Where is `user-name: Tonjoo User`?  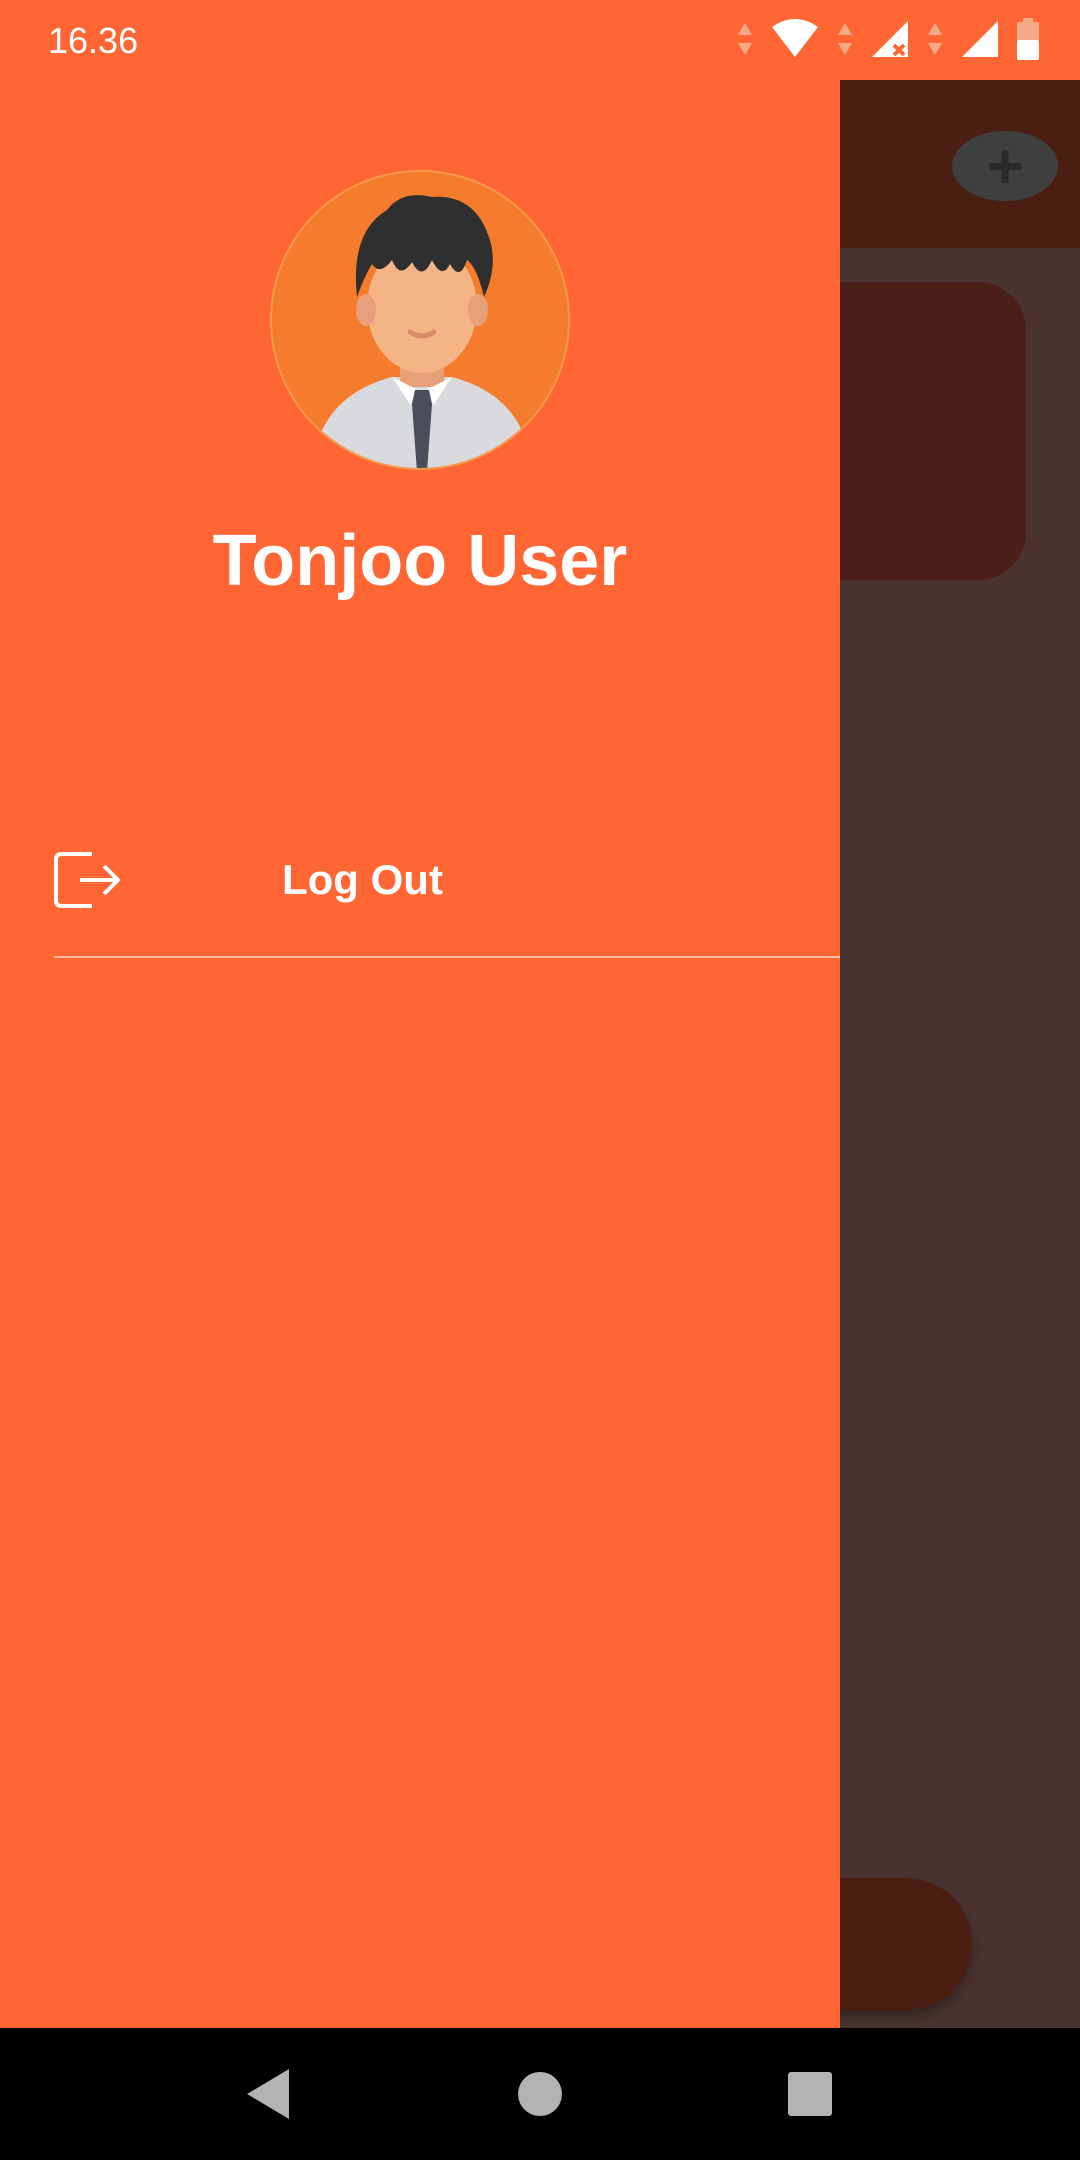 user-name: Tonjoo User is located at coordinates (420, 561).